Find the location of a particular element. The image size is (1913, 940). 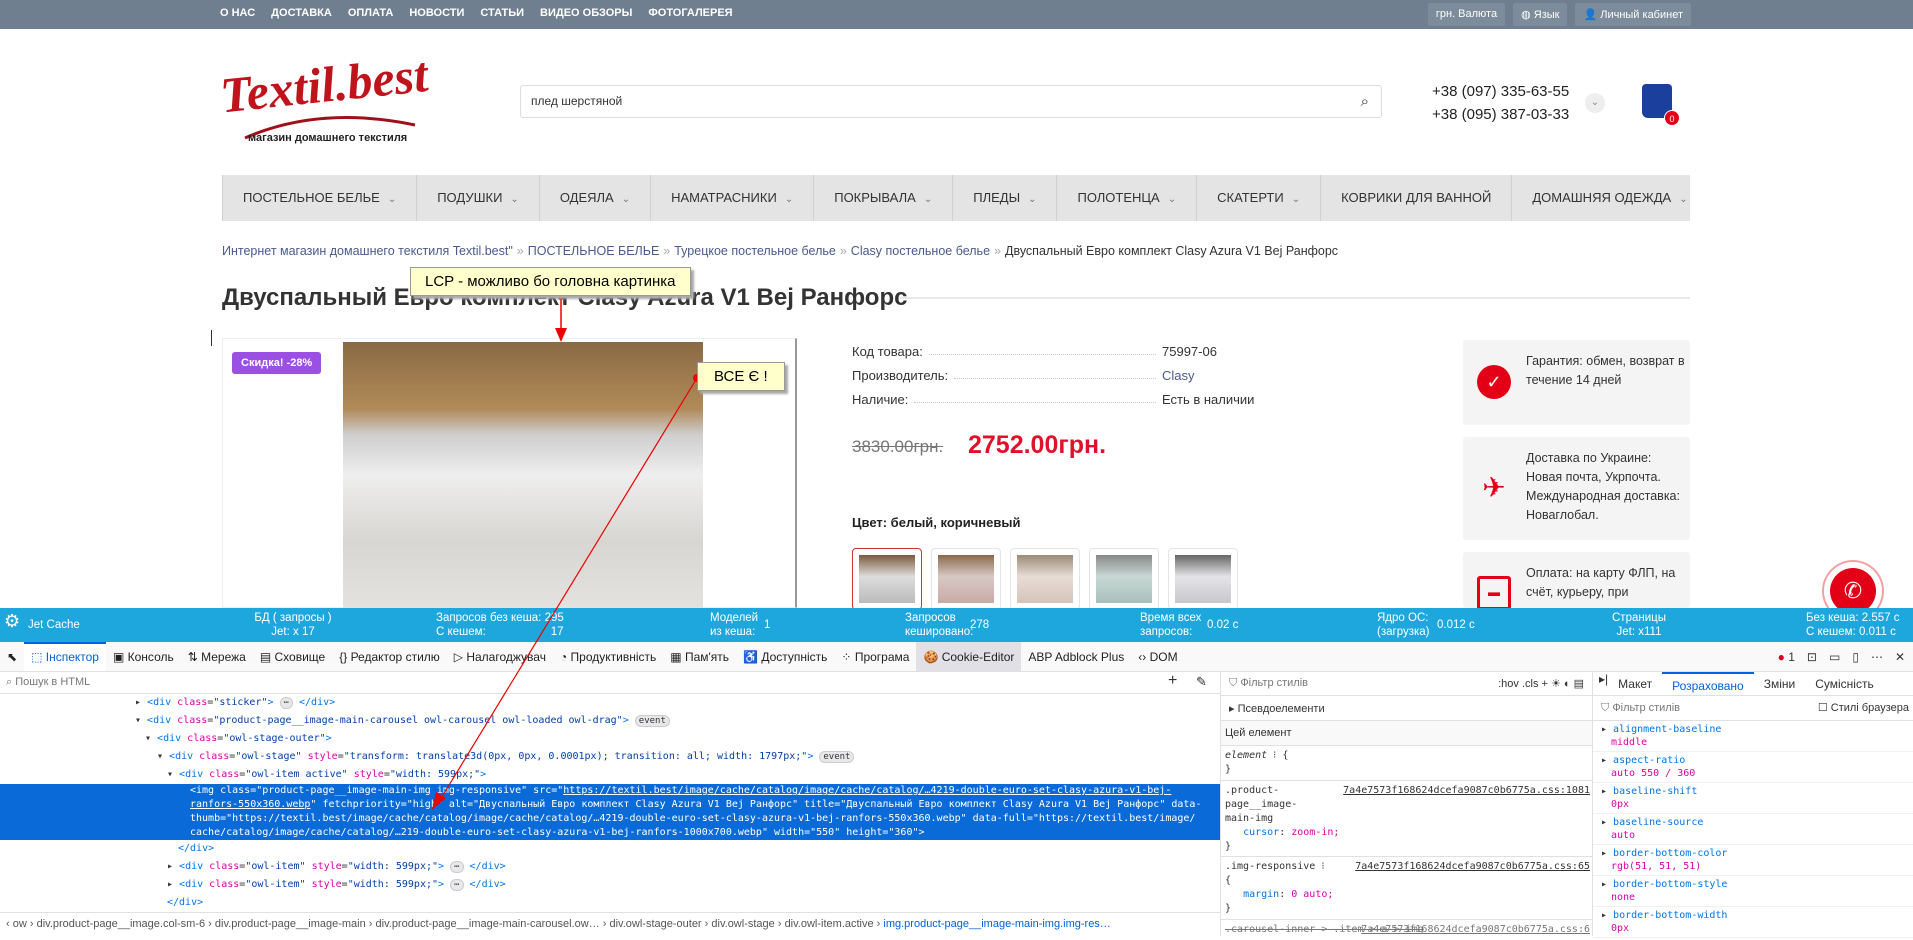

breadcrumb-item: Турецкое постельное белье is located at coordinates (755, 251).